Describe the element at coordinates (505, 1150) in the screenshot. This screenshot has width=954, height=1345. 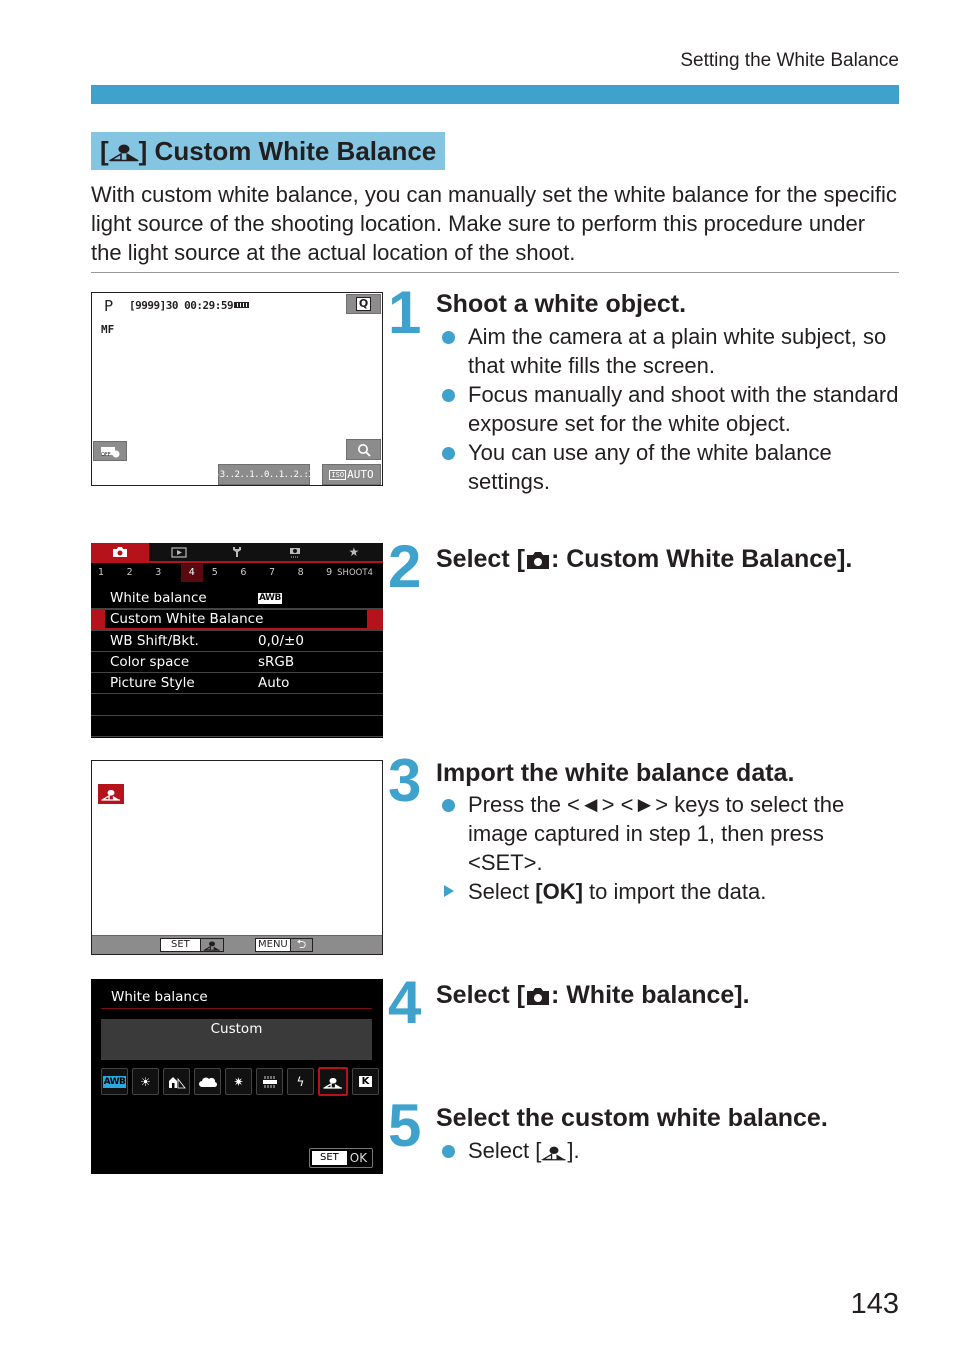
I see `bullet-text: Select [` at that location.